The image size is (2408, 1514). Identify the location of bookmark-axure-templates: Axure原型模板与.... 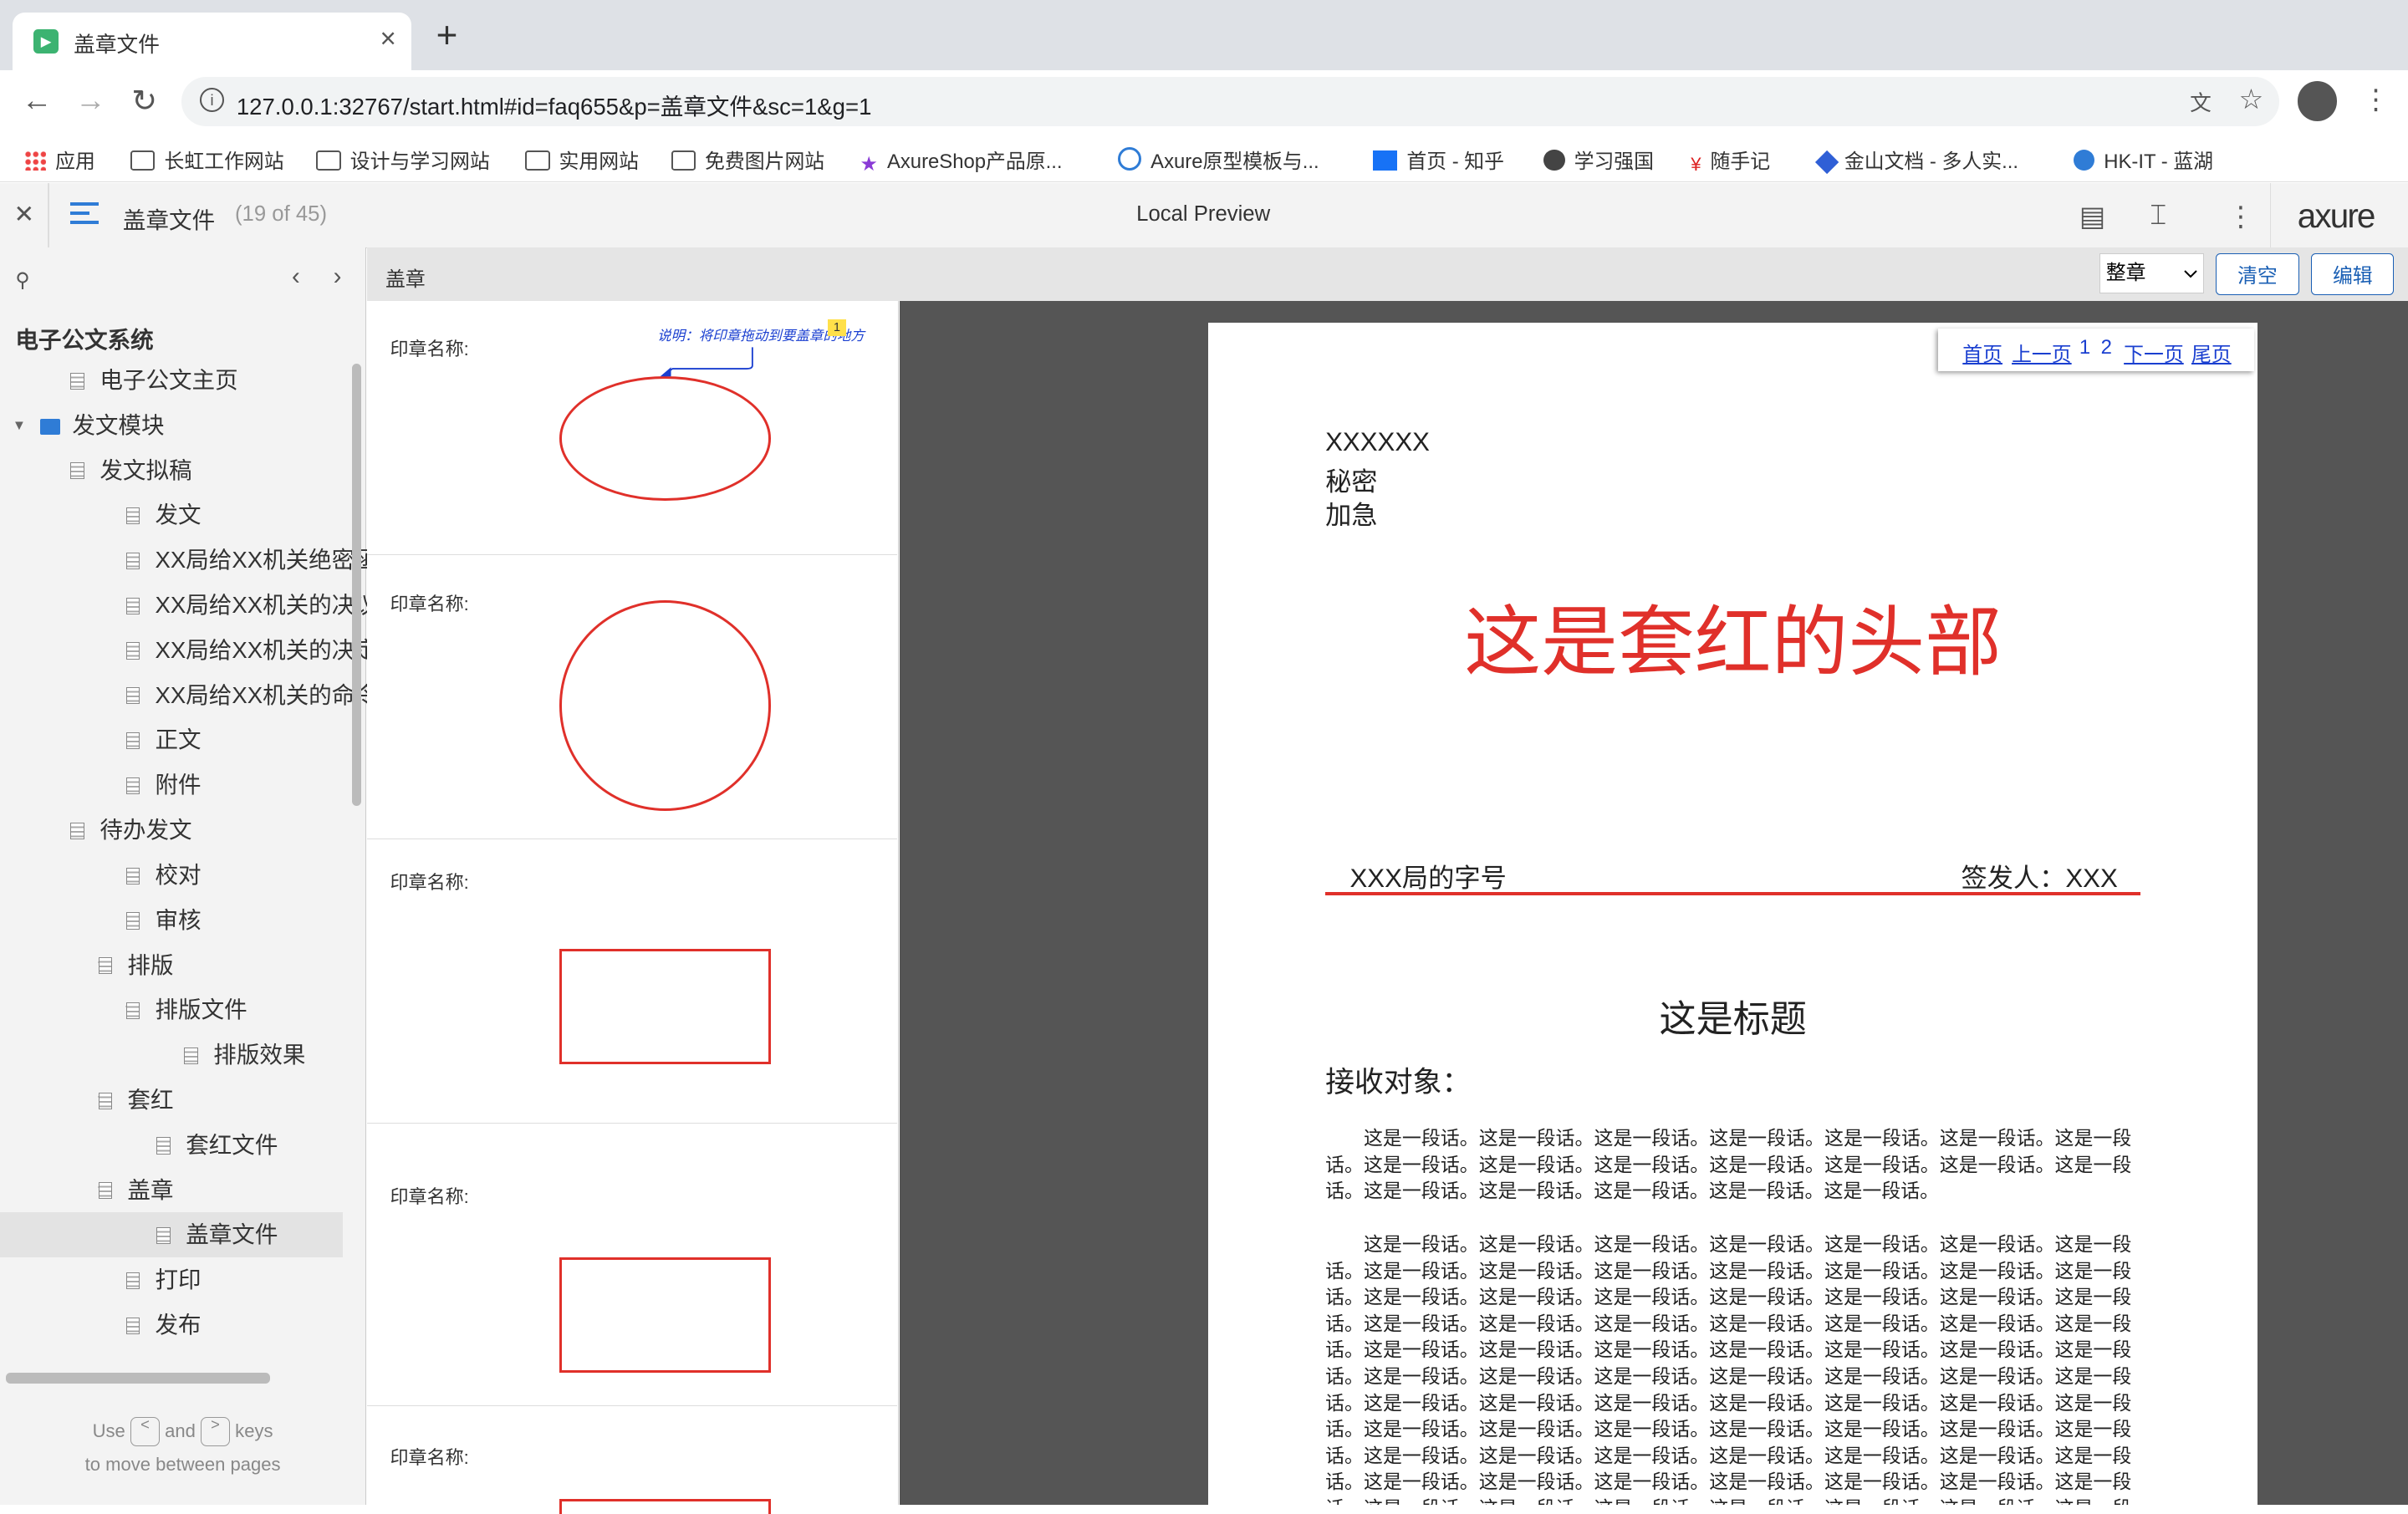
(1219, 159).